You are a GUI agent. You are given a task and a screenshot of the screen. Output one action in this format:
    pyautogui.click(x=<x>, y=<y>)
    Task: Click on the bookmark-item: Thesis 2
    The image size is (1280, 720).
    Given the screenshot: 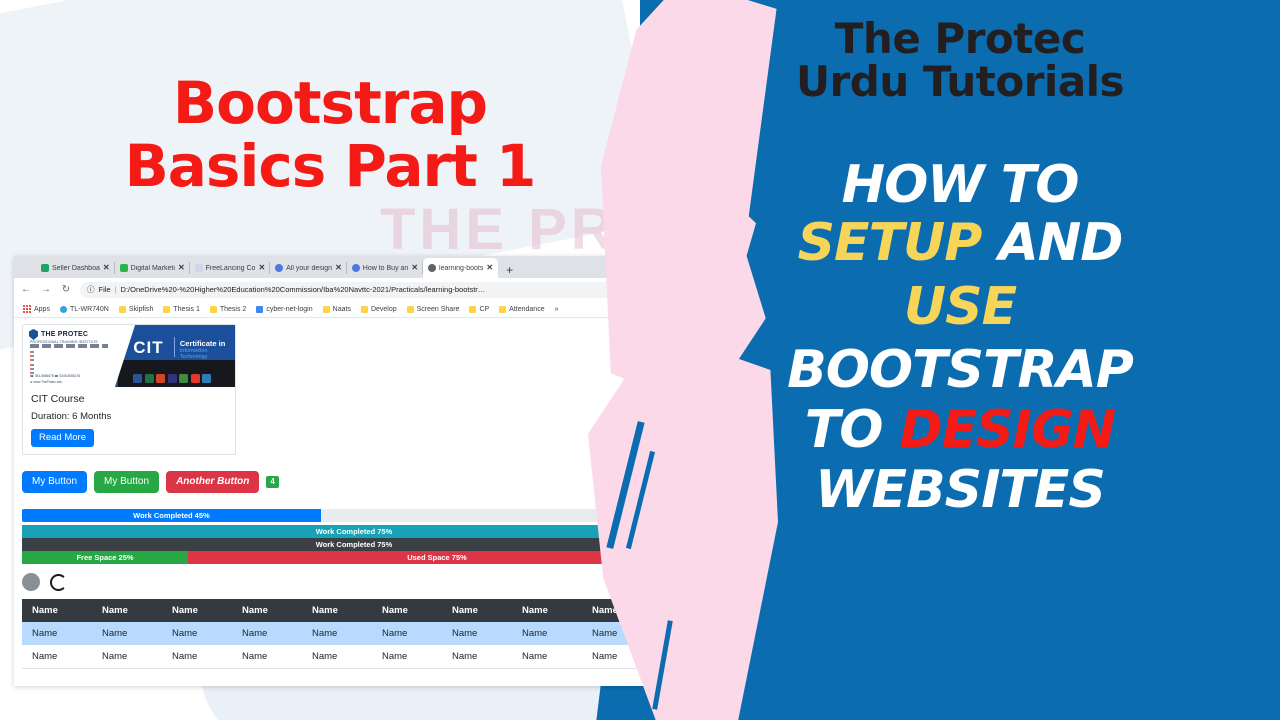 What is the action you would take?
    pyautogui.click(x=228, y=309)
    